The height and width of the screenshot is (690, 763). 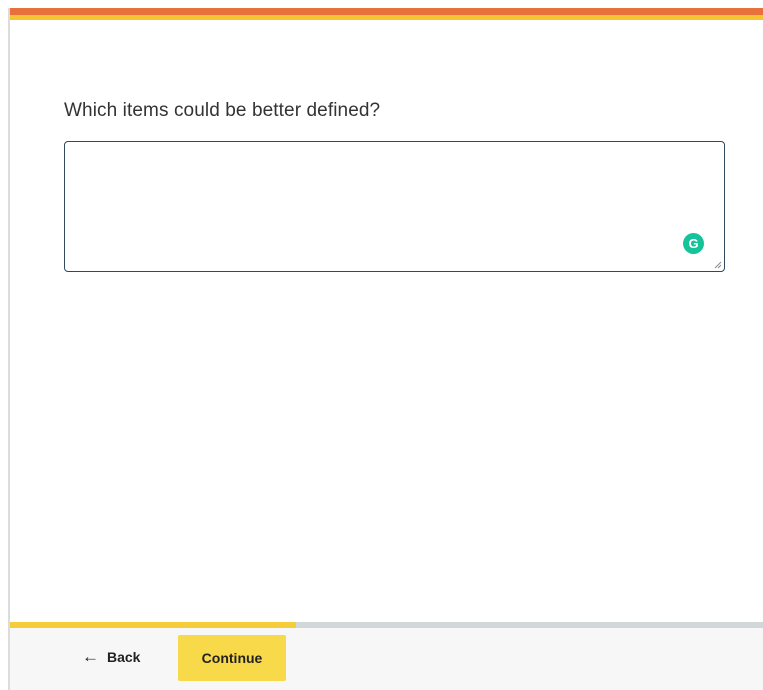 What do you see at coordinates (386, 17) in the screenshot?
I see `header-secondary-bar` at bounding box center [386, 17].